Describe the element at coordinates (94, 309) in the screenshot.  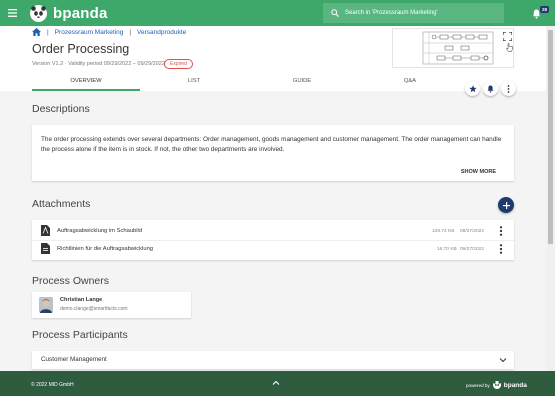
I see `owner-email: demo.clange@smartfacts.com` at that location.